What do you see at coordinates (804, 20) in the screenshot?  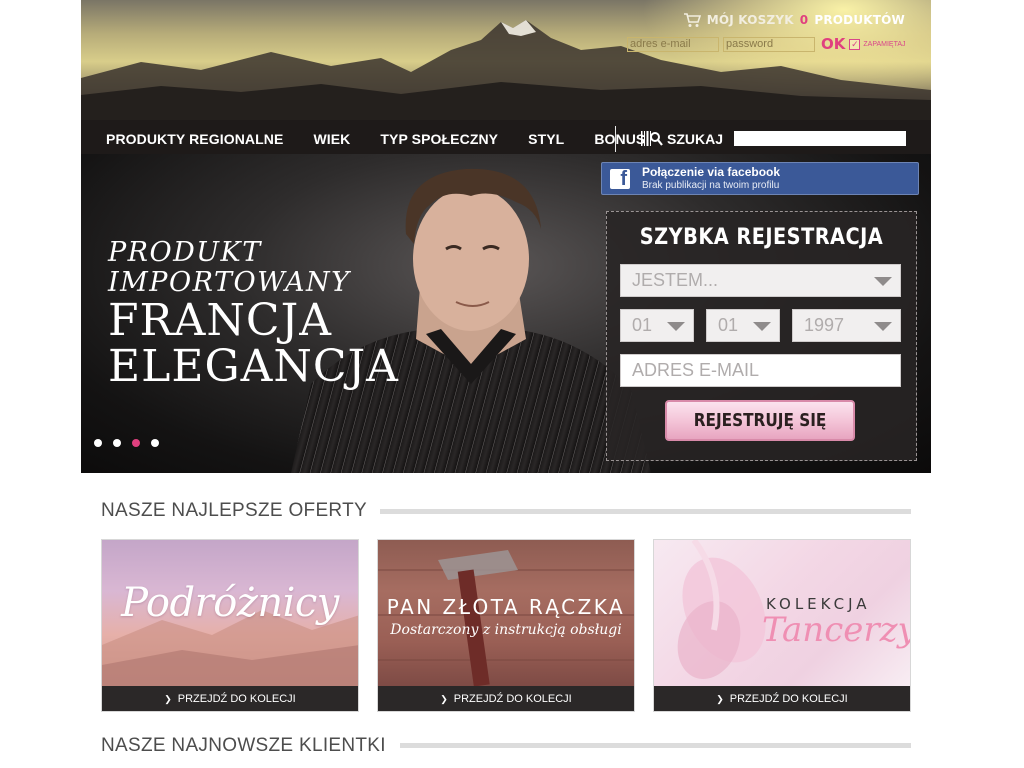 I see `cart-count: 0` at bounding box center [804, 20].